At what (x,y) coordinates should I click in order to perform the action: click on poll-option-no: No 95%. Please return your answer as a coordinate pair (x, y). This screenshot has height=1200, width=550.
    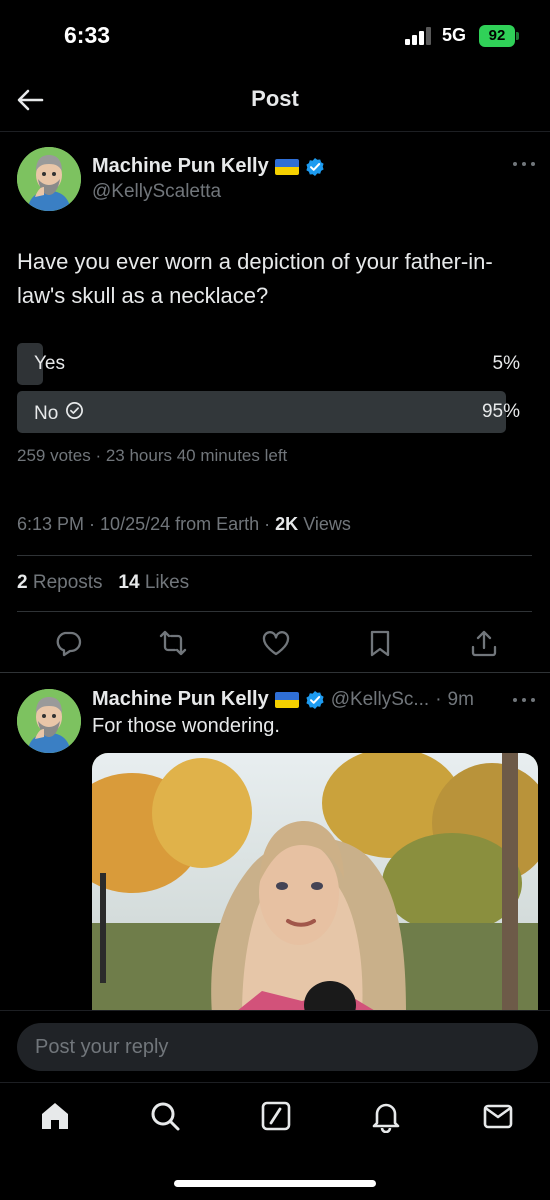
    Looking at the image, I should click on (274, 412).